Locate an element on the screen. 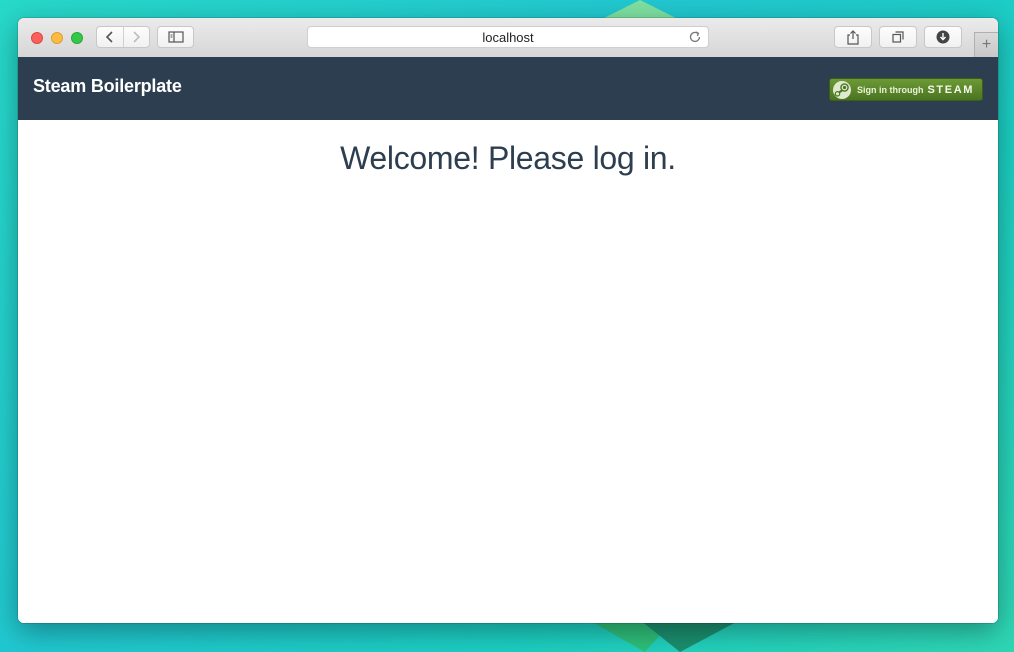  navigation-buttons is located at coordinates (123, 37).